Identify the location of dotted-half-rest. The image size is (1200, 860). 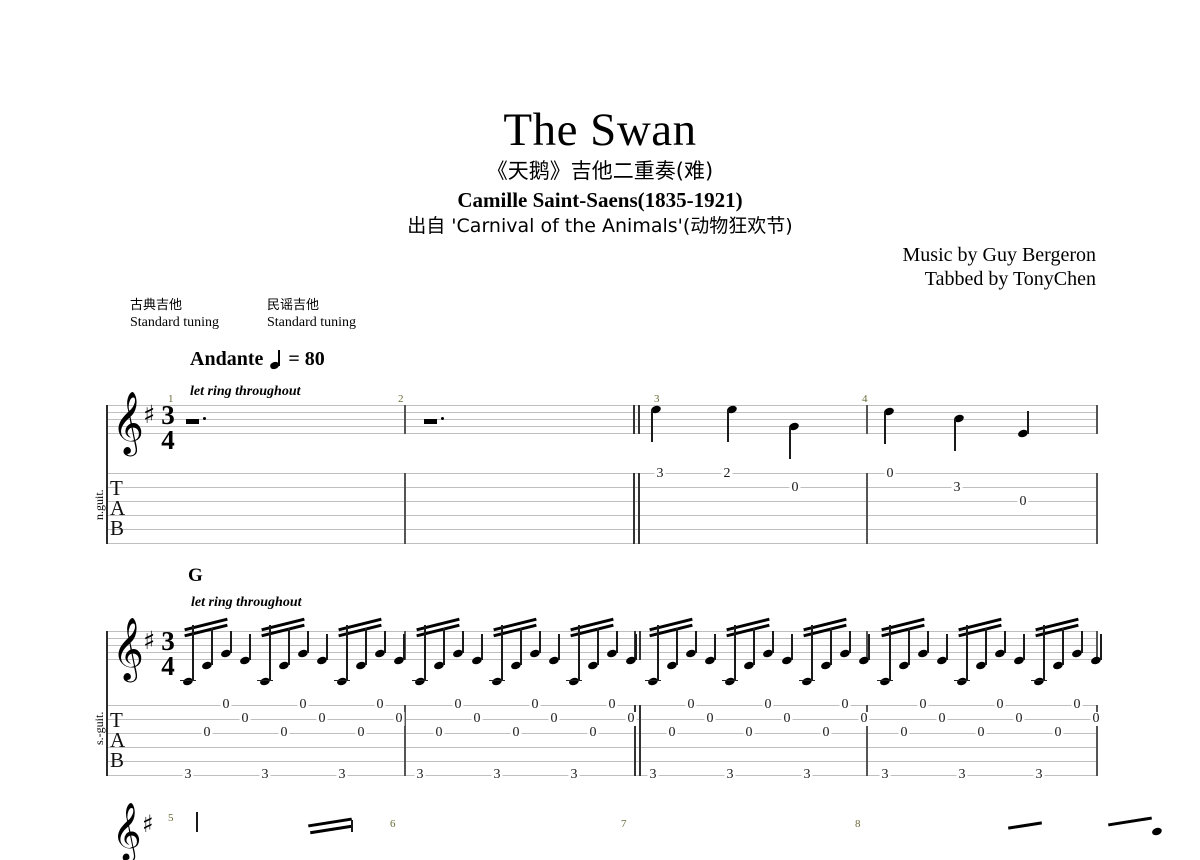
(192, 421).